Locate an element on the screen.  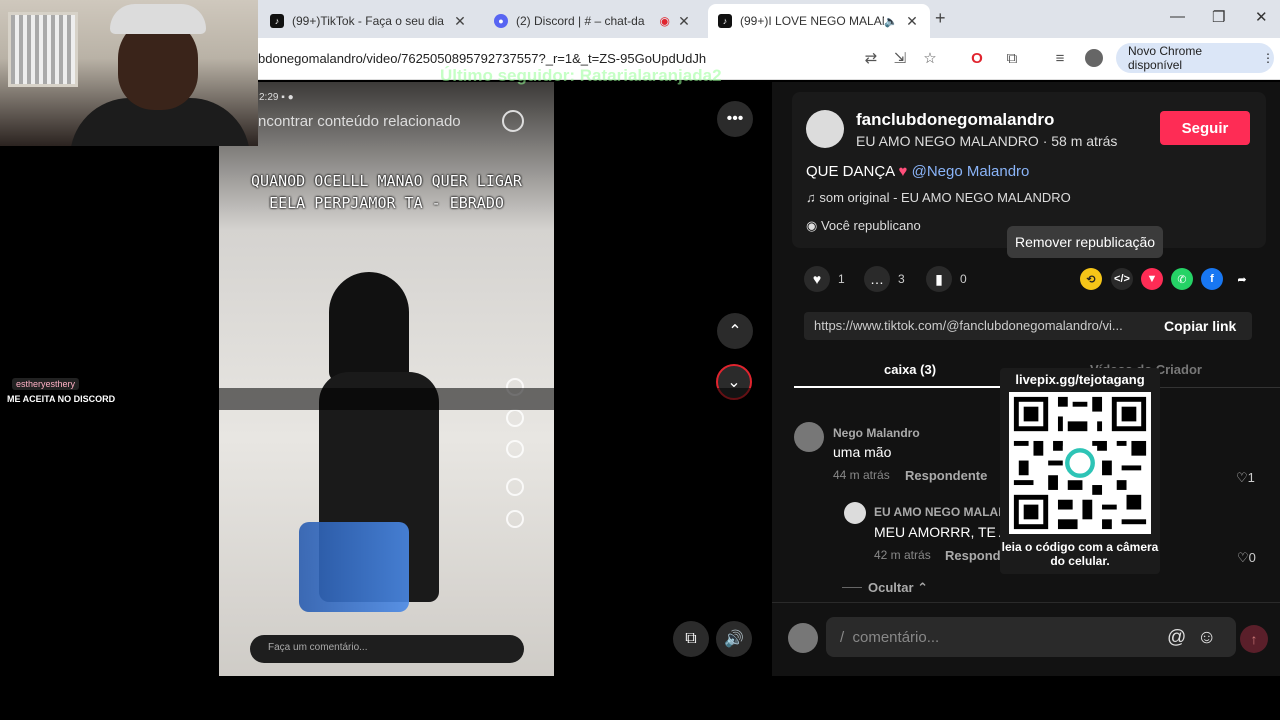
video-subject-hair is located at coordinates (369, 327).